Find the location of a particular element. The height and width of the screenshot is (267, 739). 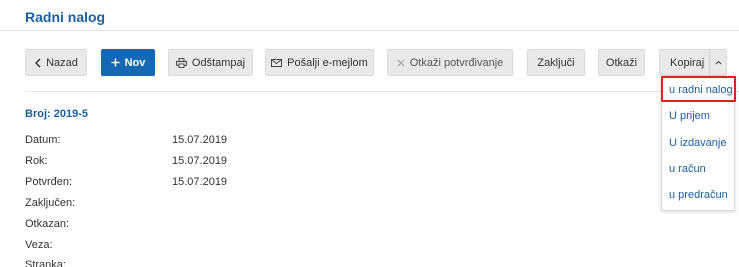

lock-button: Zaključi is located at coordinates (556, 62).